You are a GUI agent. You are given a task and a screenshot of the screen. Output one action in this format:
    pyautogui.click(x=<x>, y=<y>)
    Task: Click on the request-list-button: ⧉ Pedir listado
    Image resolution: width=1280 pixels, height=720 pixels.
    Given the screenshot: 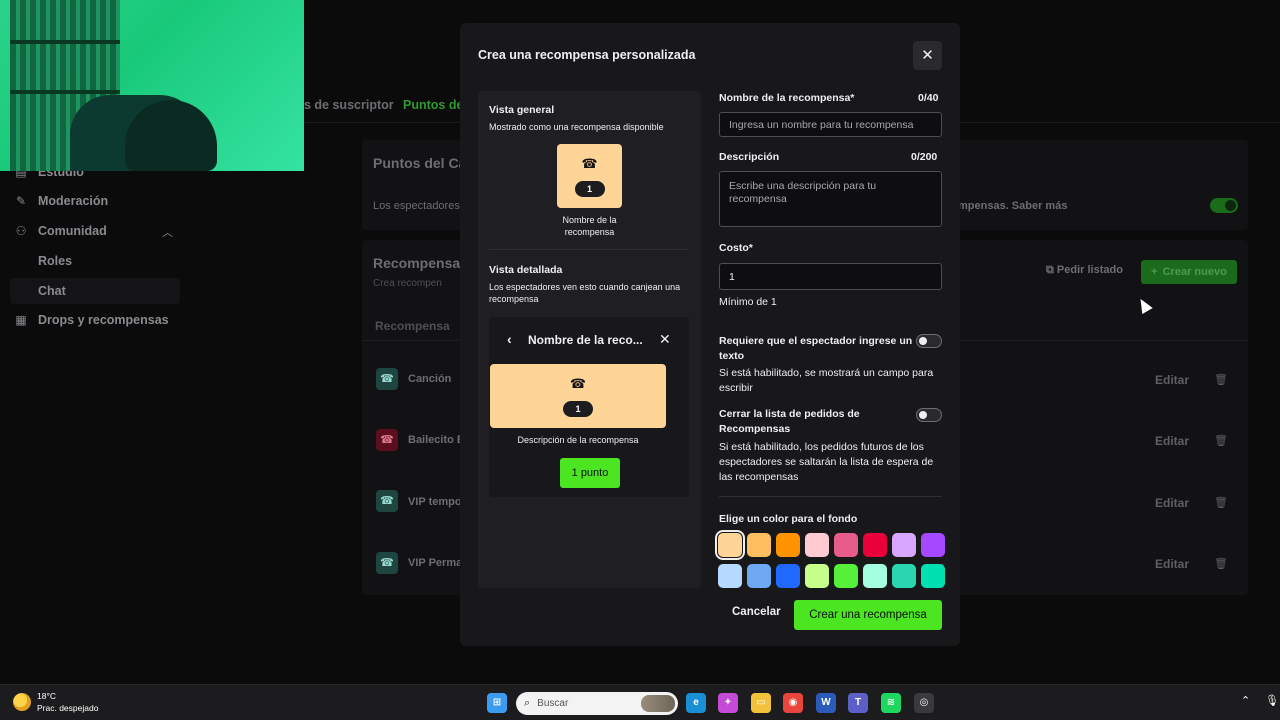 What is the action you would take?
    pyautogui.click(x=1084, y=270)
    